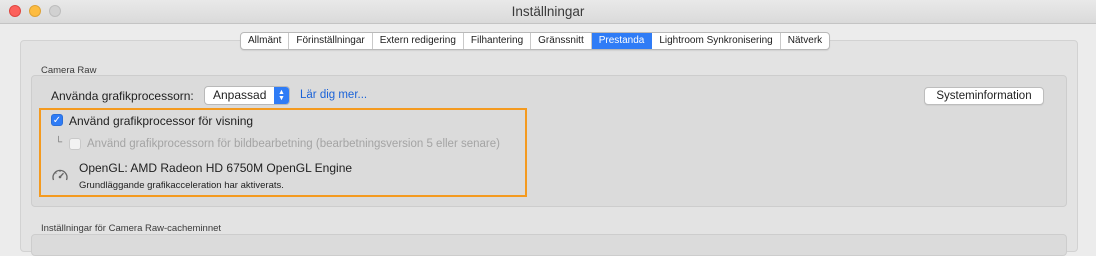 The width and height of the screenshot is (1096, 256). I want to click on title-bar: Inställningar, so click(548, 12).